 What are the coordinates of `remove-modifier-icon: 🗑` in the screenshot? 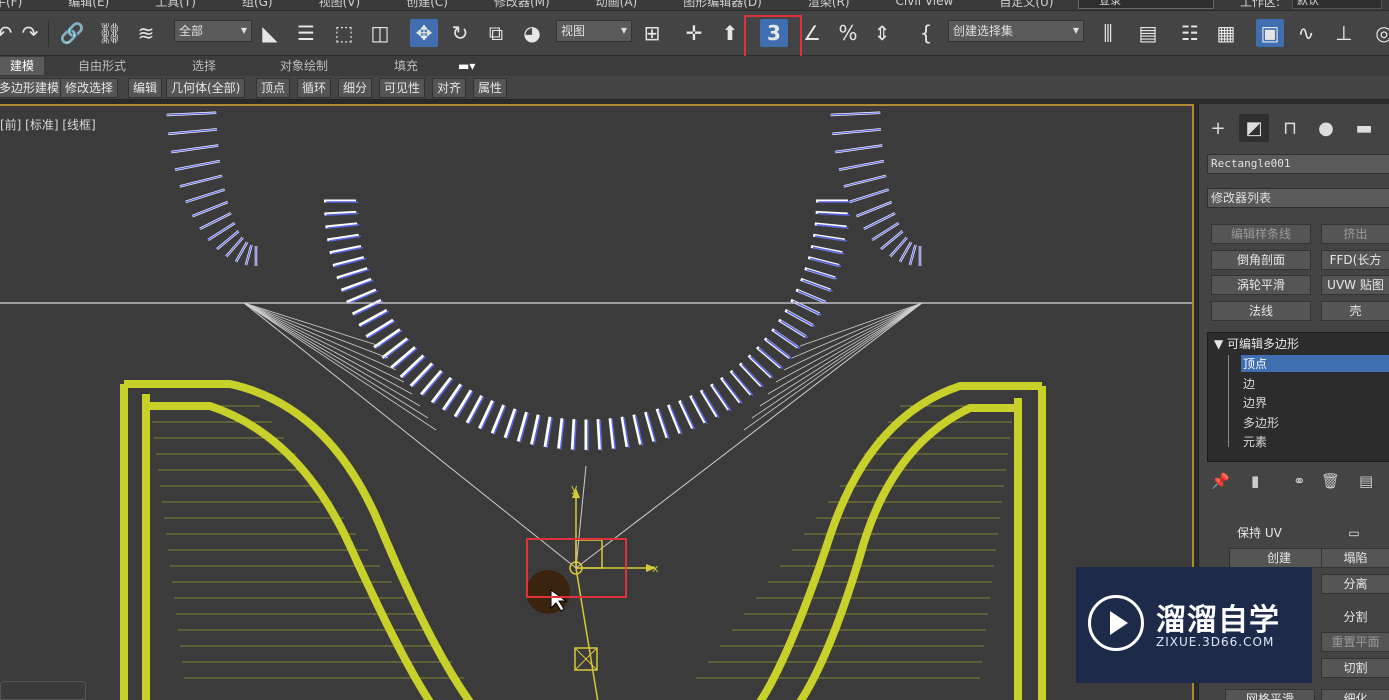 It's located at (1330, 481).